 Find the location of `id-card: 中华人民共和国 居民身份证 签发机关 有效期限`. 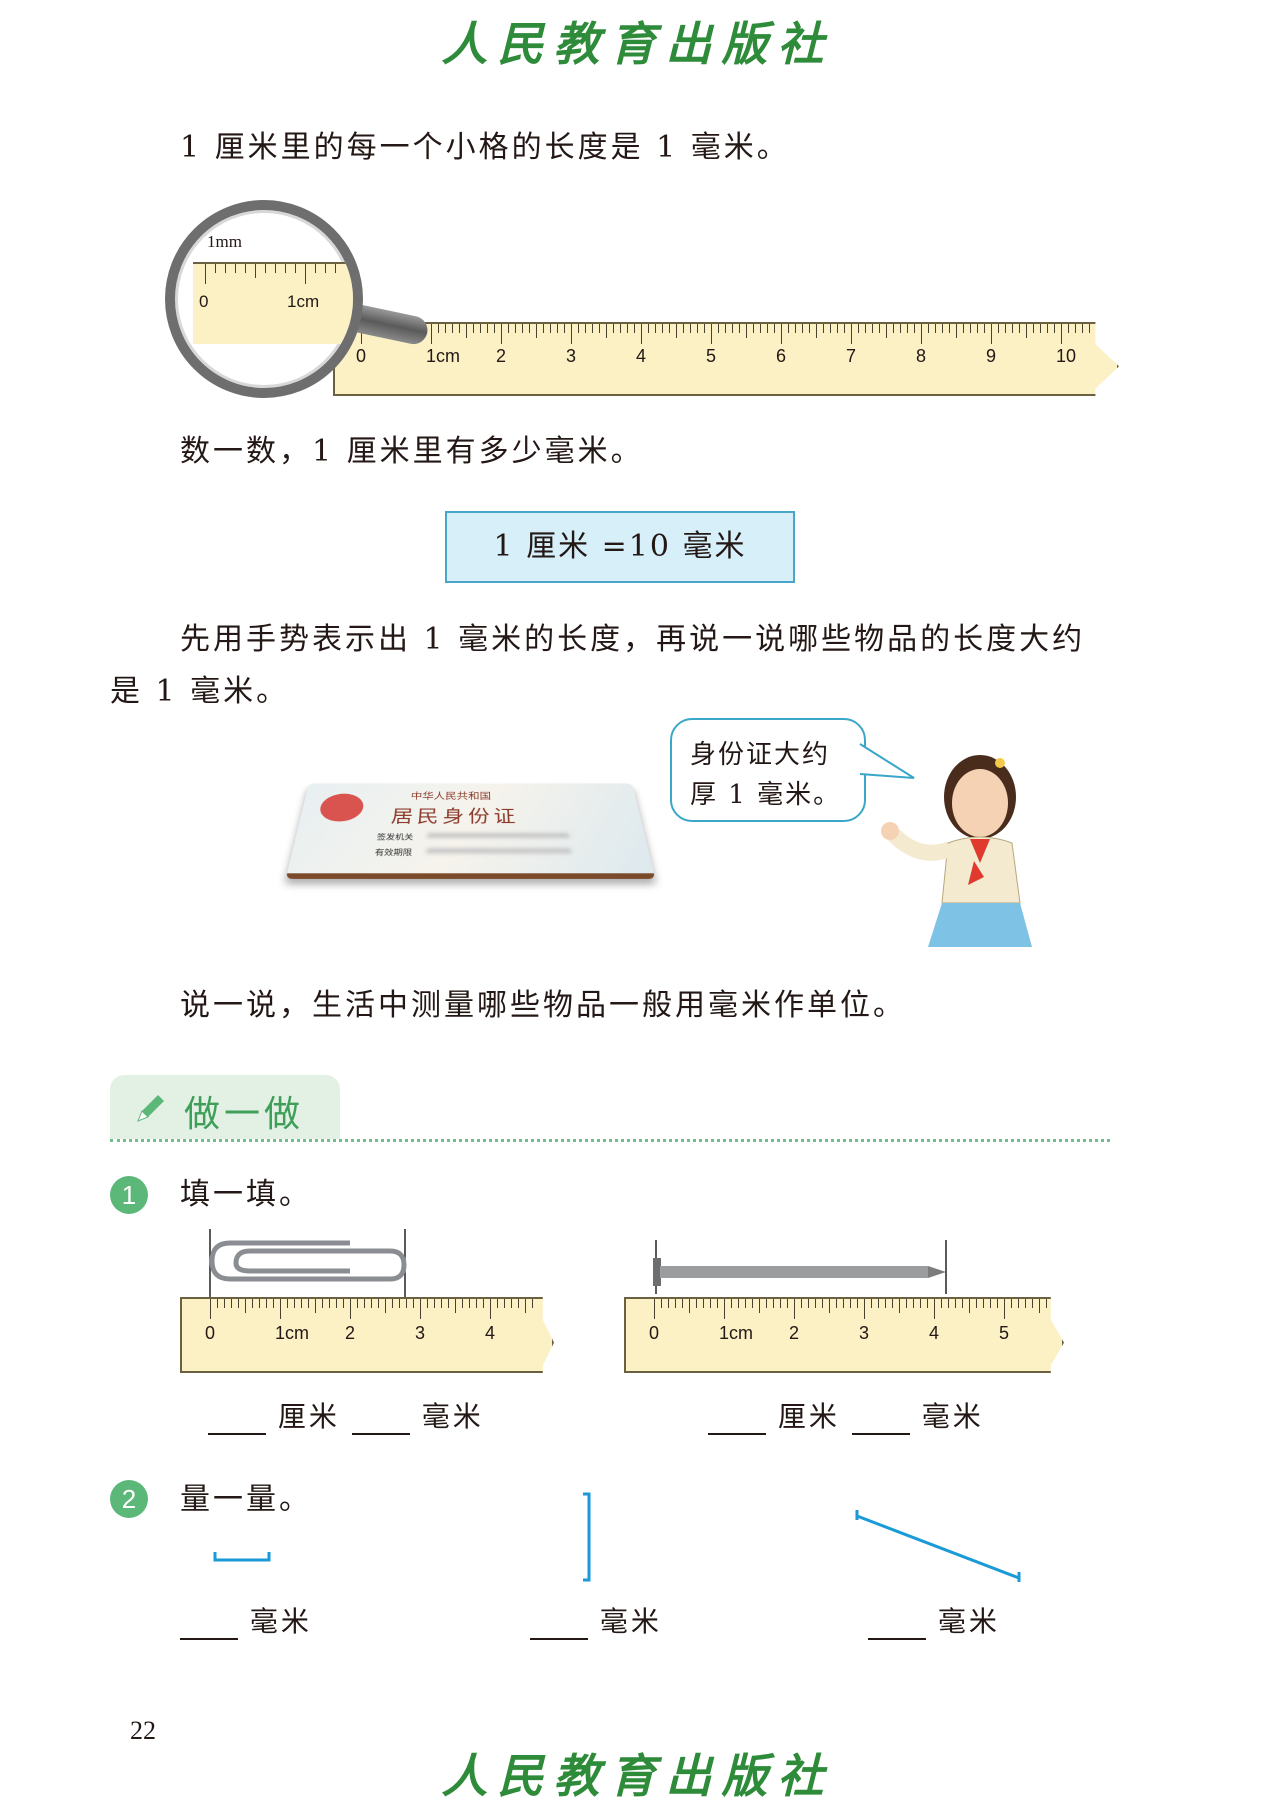

id-card: 中华人民共和国 居民身份证 签发机关 有效期限 is located at coordinates (470, 831).